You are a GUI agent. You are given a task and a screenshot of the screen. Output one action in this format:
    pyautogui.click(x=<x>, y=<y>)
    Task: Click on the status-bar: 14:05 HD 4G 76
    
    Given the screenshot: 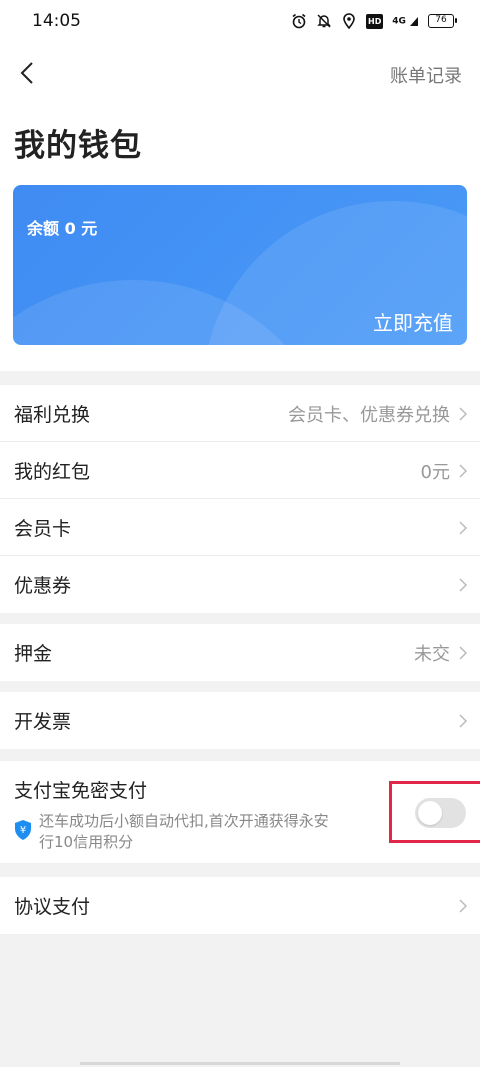 What is the action you would take?
    pyautogui.click(x=240, y=22)
    